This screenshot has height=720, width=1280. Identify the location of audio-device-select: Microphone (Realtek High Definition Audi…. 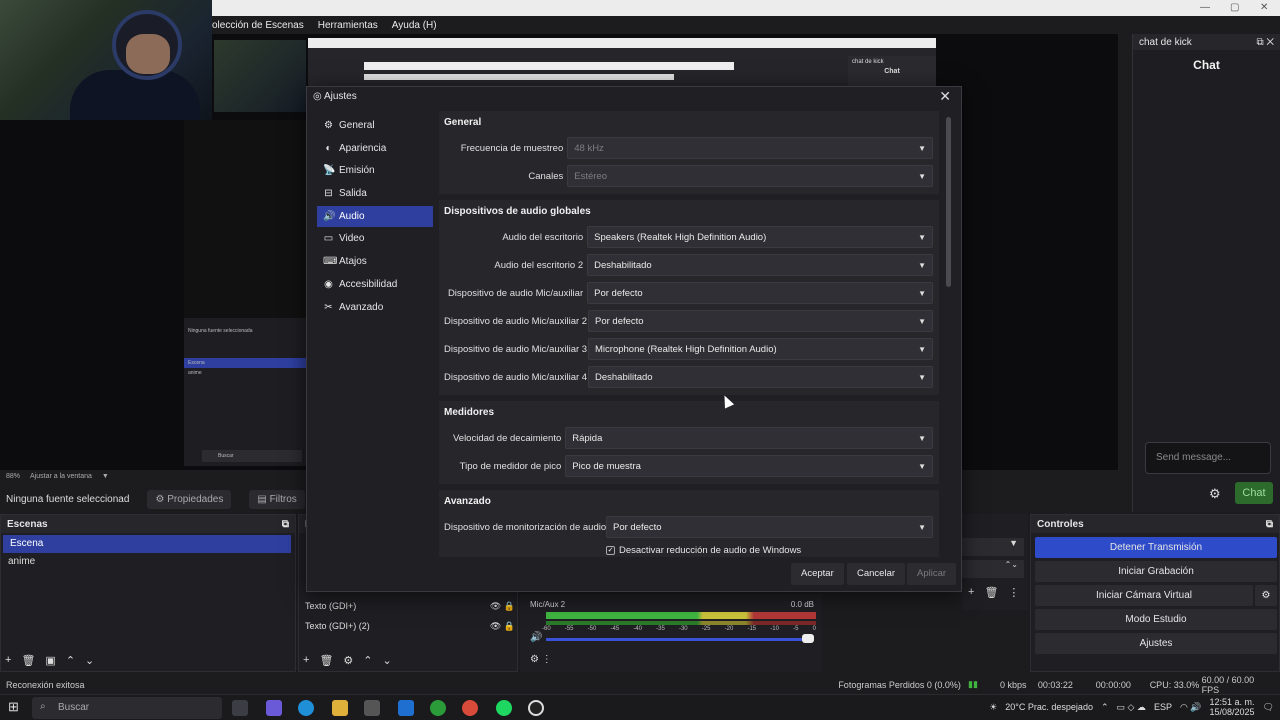
(760, 349).